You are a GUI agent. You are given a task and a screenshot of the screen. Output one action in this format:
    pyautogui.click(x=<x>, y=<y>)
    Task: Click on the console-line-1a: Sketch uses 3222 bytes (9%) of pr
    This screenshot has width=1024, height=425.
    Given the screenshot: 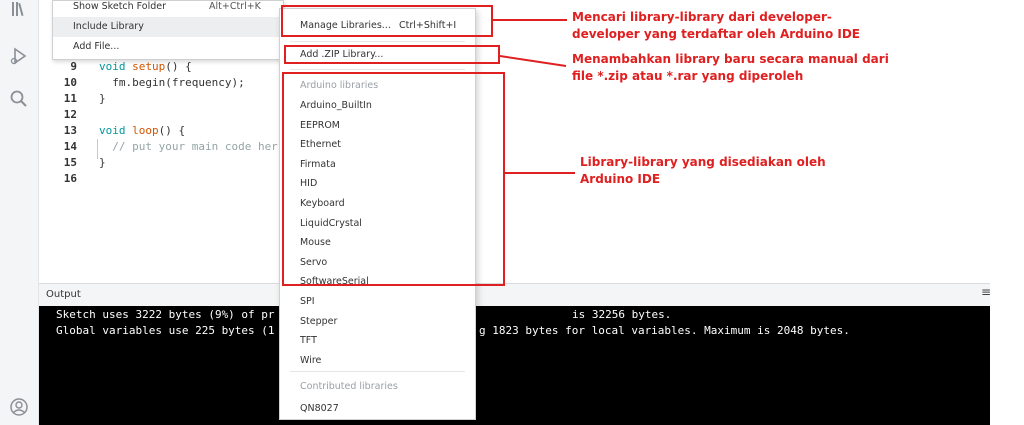 What is the action you would take?
    pyautogui.click(x=165, y=314)
    